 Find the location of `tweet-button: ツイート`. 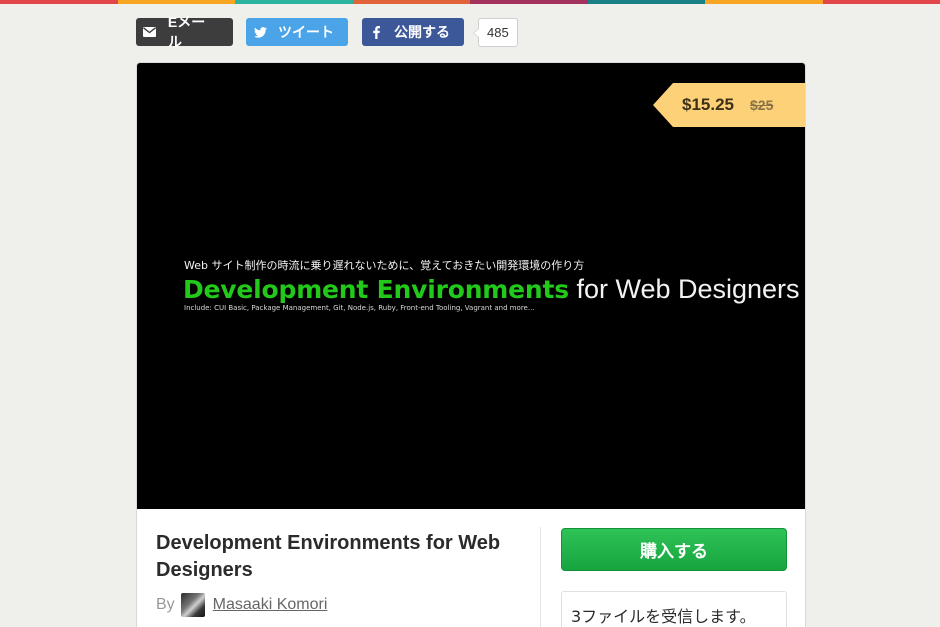

tweet-button: ツイート is located at coordinates (297, 32).